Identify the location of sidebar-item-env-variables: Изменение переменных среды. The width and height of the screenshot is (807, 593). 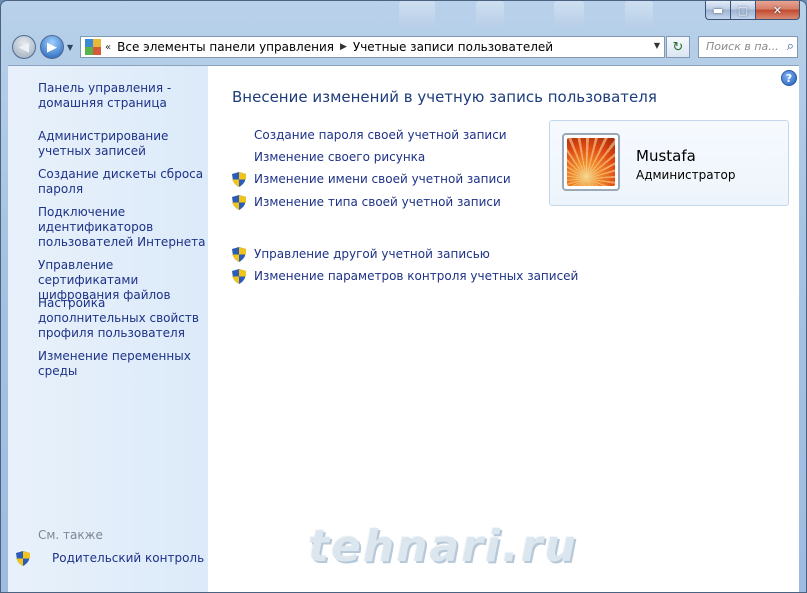
(124, 364).